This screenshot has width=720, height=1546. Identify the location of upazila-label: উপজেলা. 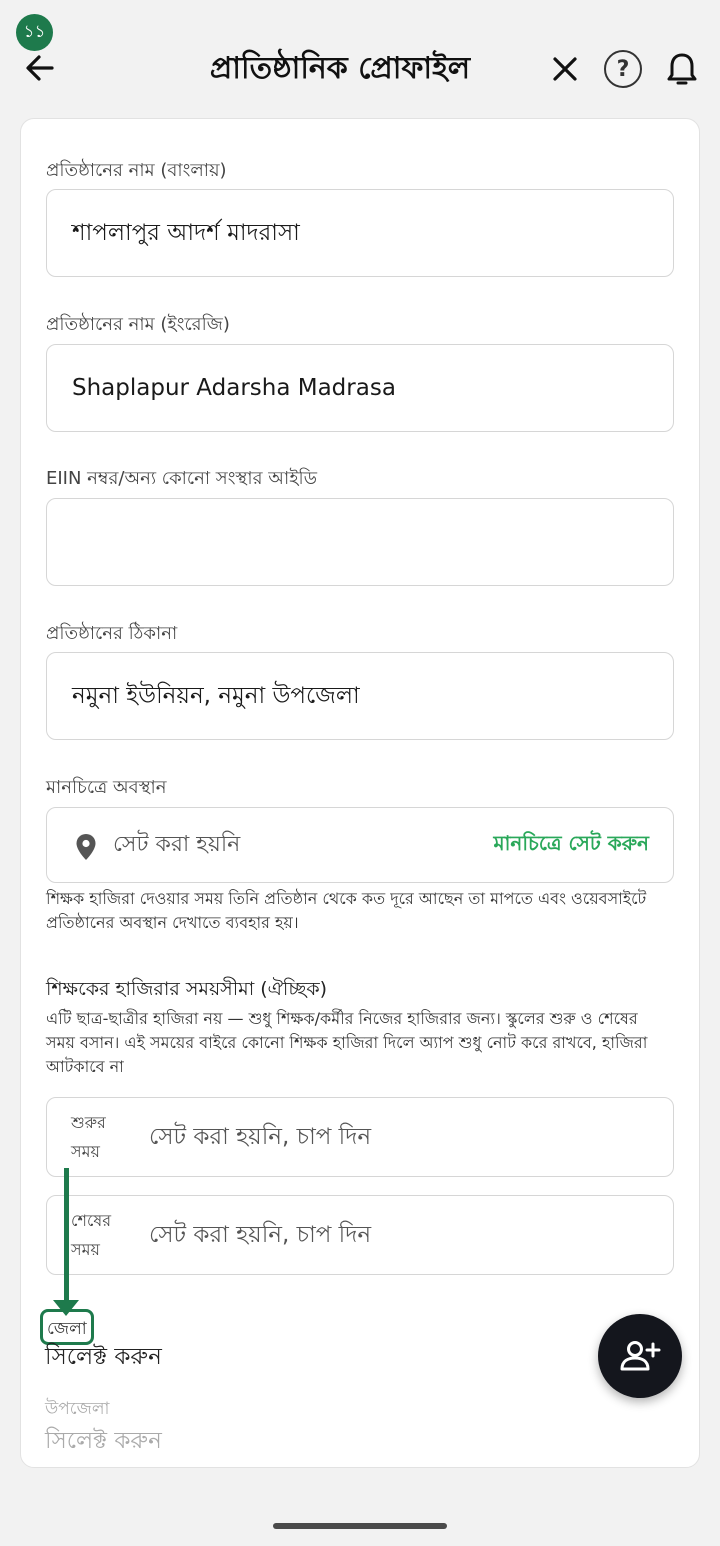
(77, 1409).